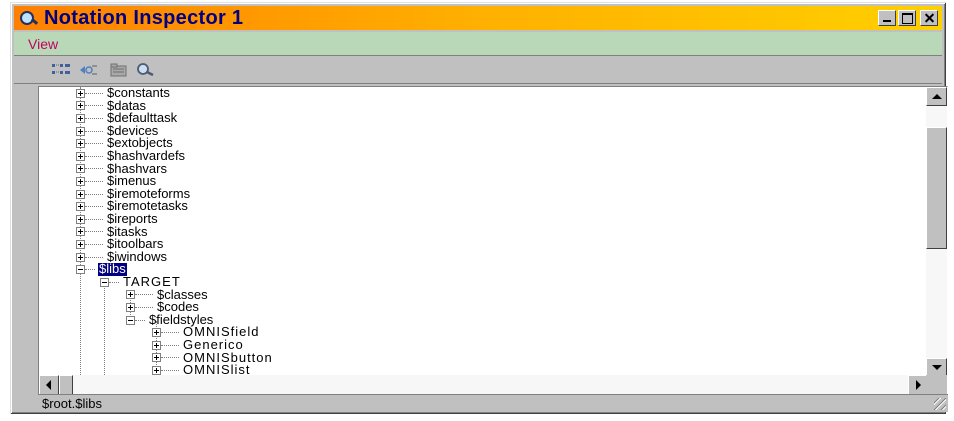 The height and width of the screenshot is (421, 954). Describe the element at coordinates (940, 404) in the screenshot. I see `resize-grip-icon` at that location.